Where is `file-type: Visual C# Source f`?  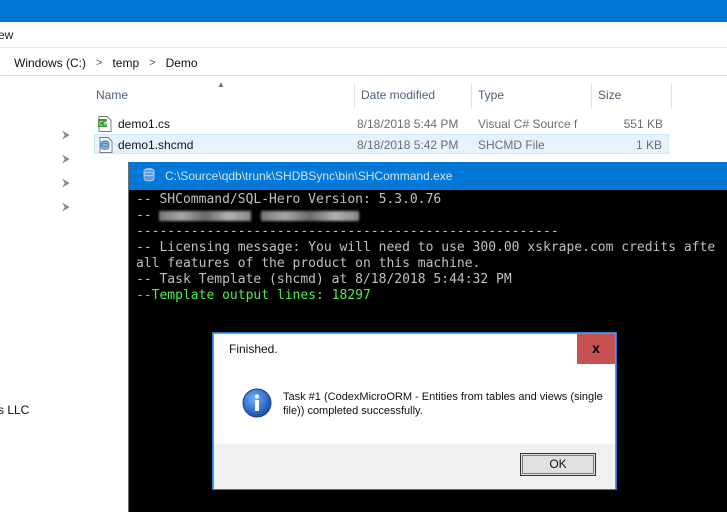 file-type: Visual C# Source f is located at coordinates (528, 124).